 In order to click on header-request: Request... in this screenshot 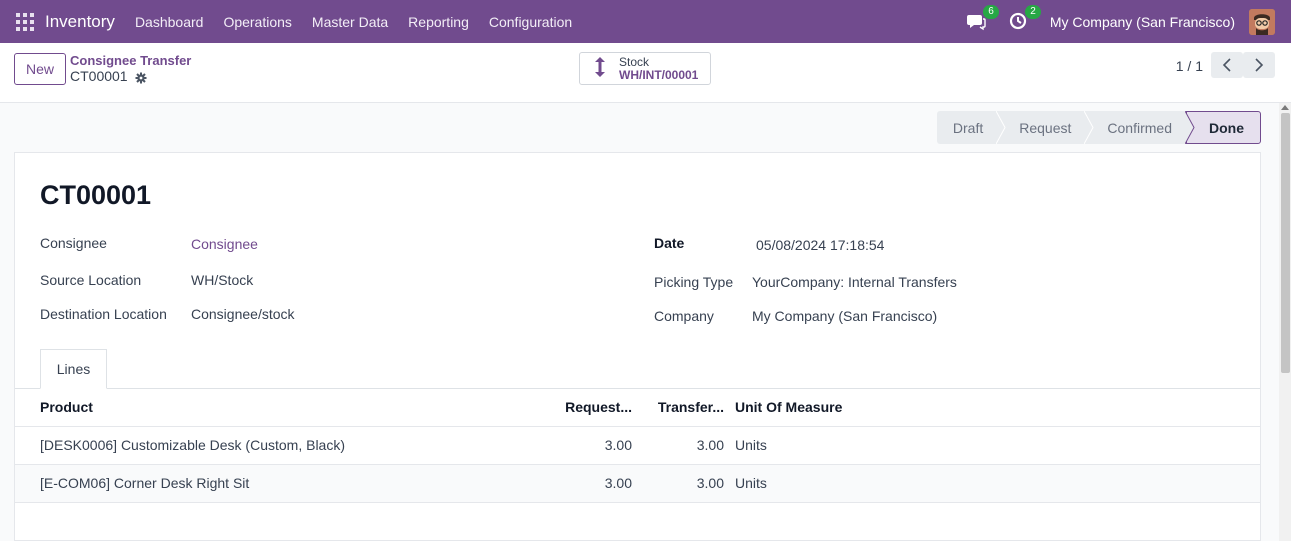, I will do `click(598, 407)`.